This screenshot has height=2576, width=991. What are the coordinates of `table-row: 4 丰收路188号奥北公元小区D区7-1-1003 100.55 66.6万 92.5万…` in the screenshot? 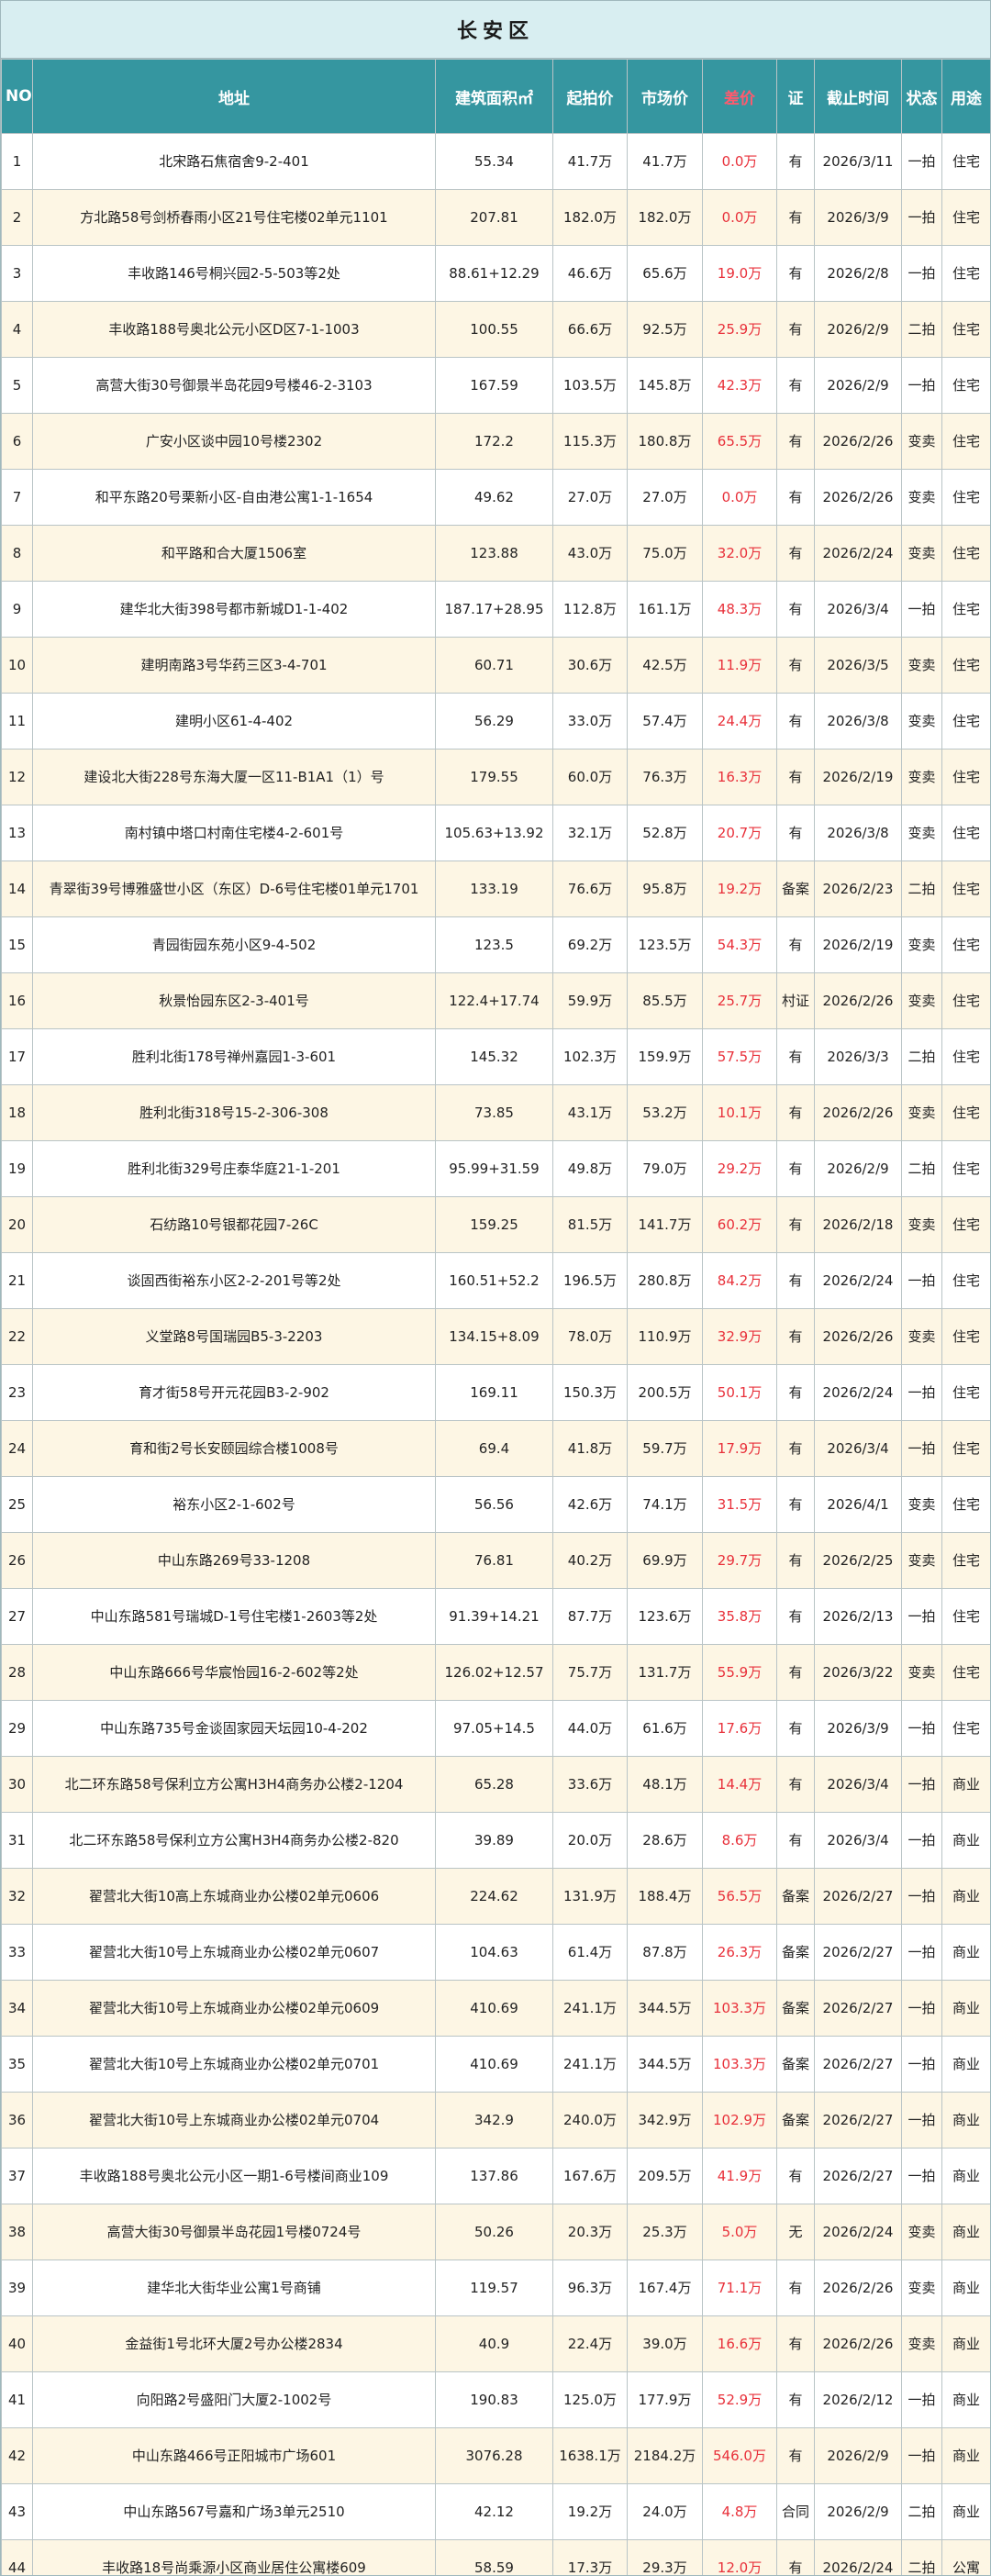 It's located at (495, 329).